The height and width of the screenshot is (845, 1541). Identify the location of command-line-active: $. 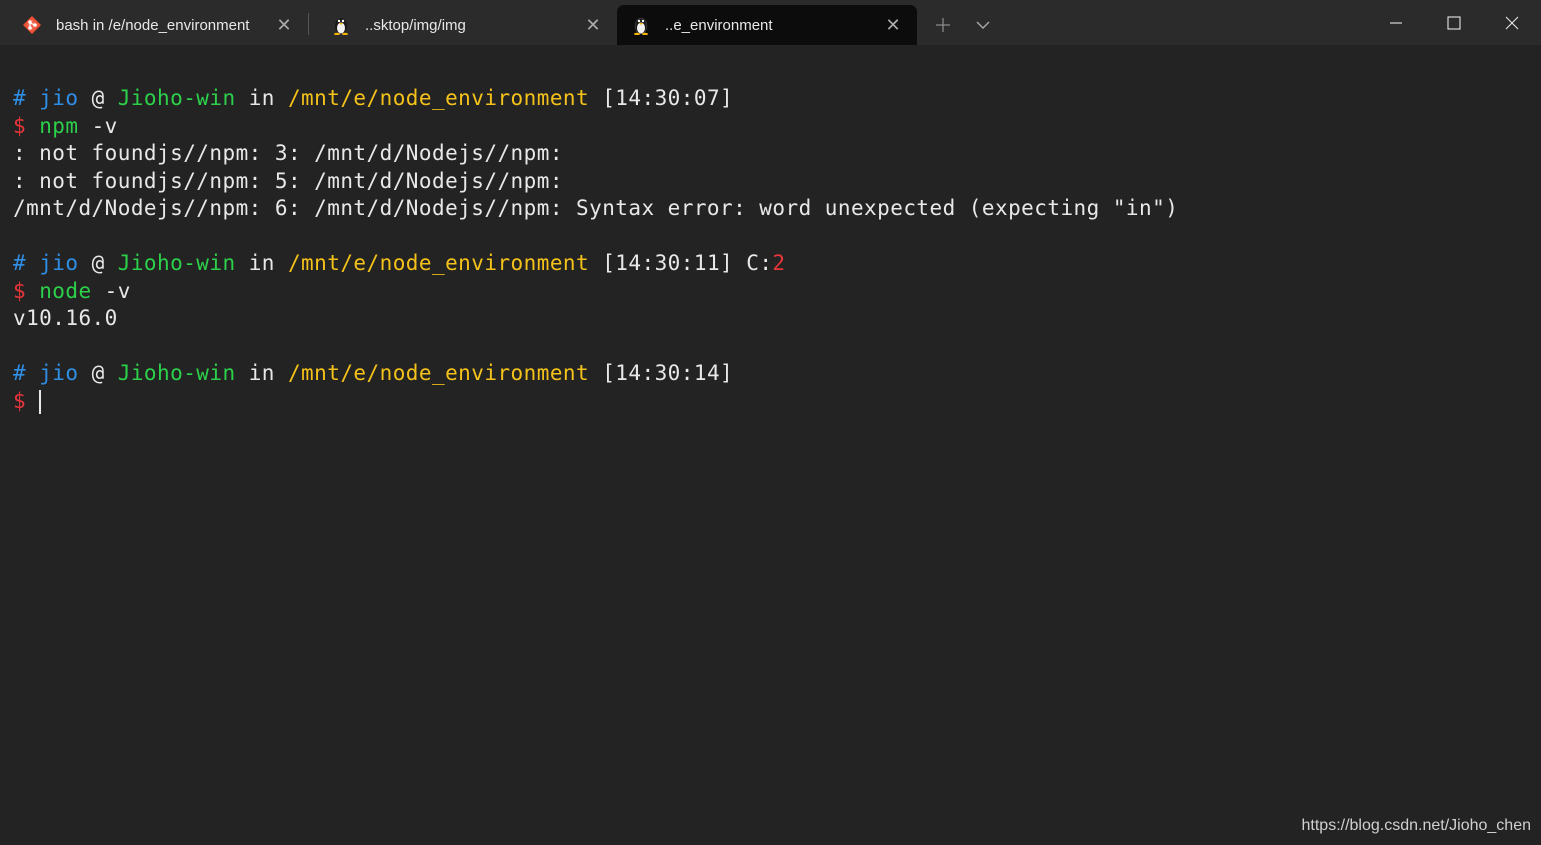
(777, 402).